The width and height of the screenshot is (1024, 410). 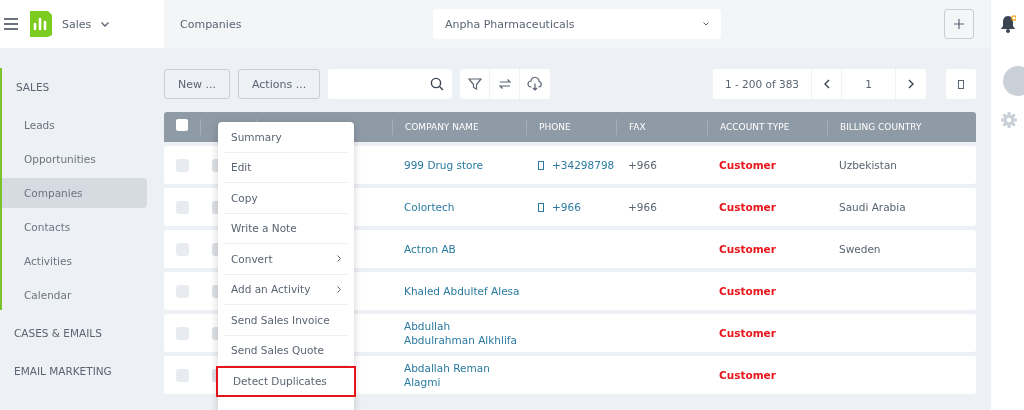 What do you see at coordinates (459, 127) in the screenshot?
I see `column-header: COMPANY NAME` at bounding box center [459, 127].